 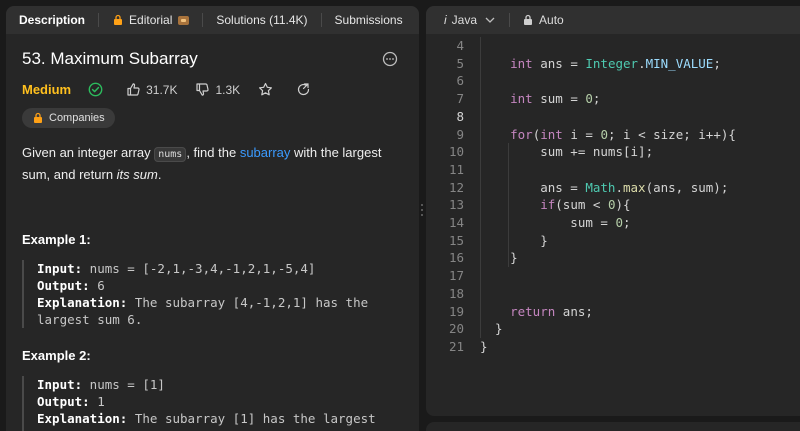 I want to click on auto-label: Auto, so click(x=551, y=20).